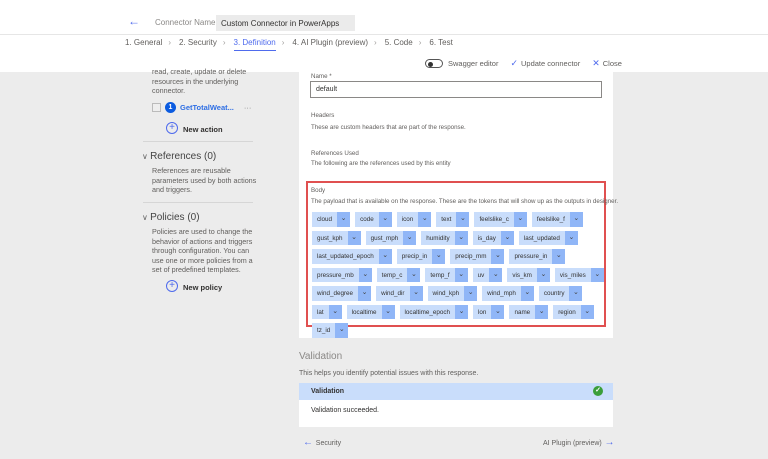  Describe the element at coordinates (487, 274) in the screenshot. I see `token-chip: uv ⌄` at that location.